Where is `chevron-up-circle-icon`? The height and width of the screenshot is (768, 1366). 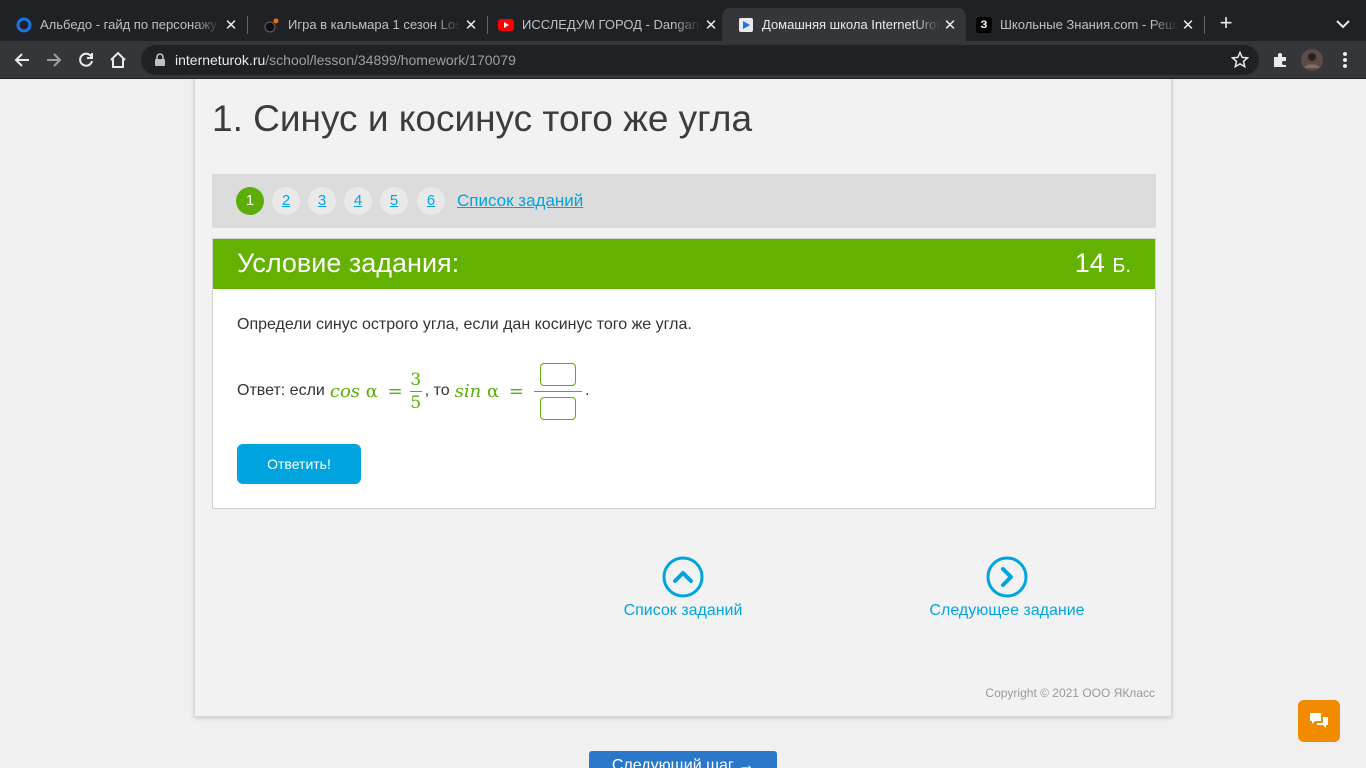
chevron-up-circle-icon is located at coordinates (683, 577).